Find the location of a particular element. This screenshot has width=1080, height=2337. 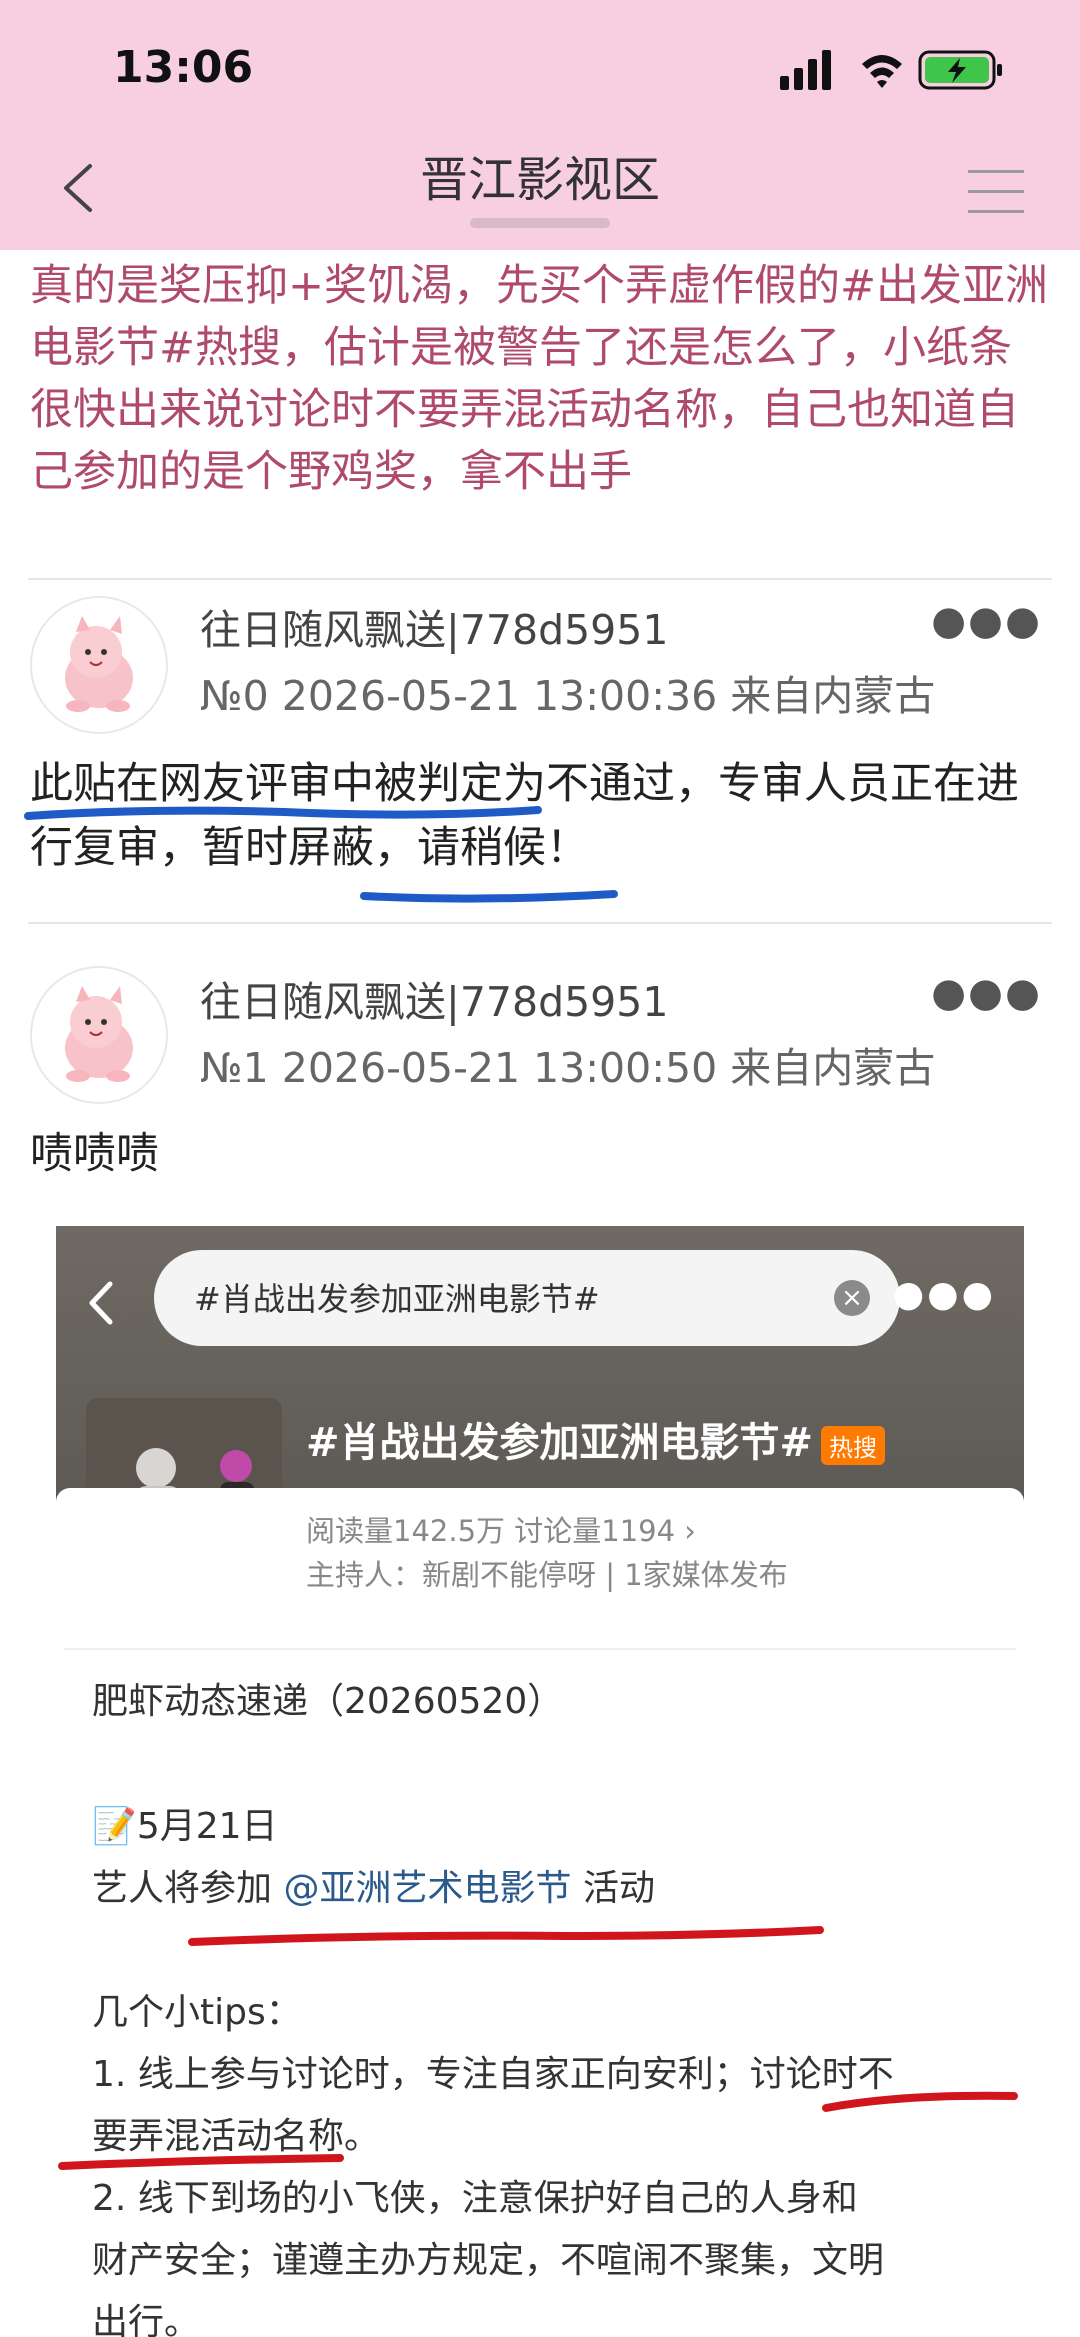

embed-line: 📝5月21日 is located at coordinates (185, 1826).